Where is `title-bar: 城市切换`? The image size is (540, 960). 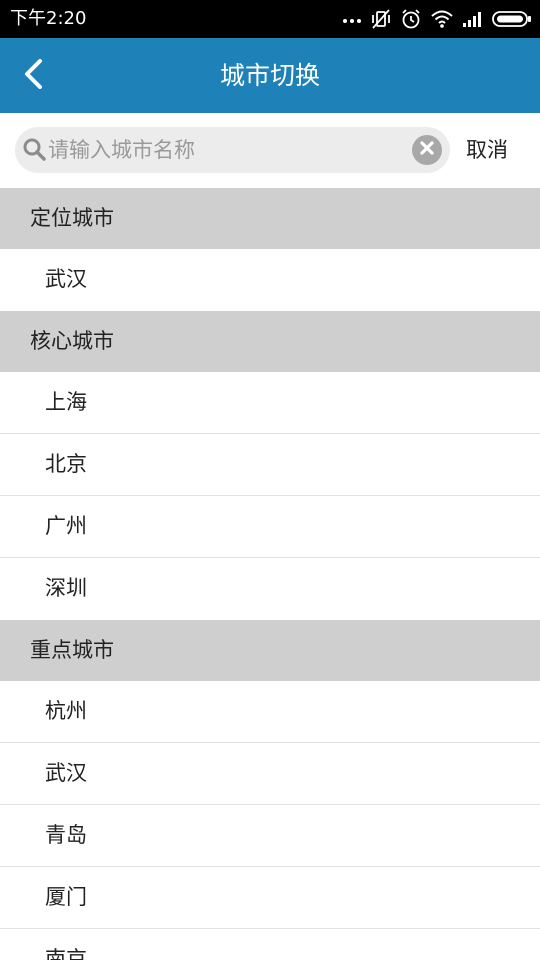 title-bar: 城市切换 is located at coordinates (270, 75).